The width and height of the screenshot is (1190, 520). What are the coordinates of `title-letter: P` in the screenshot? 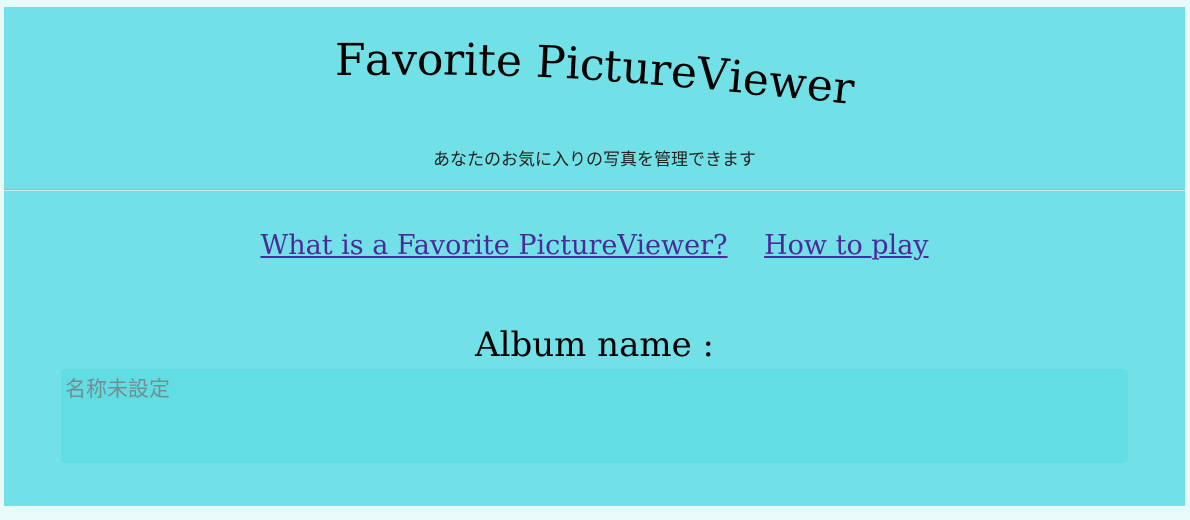 It's located at (550, 62).